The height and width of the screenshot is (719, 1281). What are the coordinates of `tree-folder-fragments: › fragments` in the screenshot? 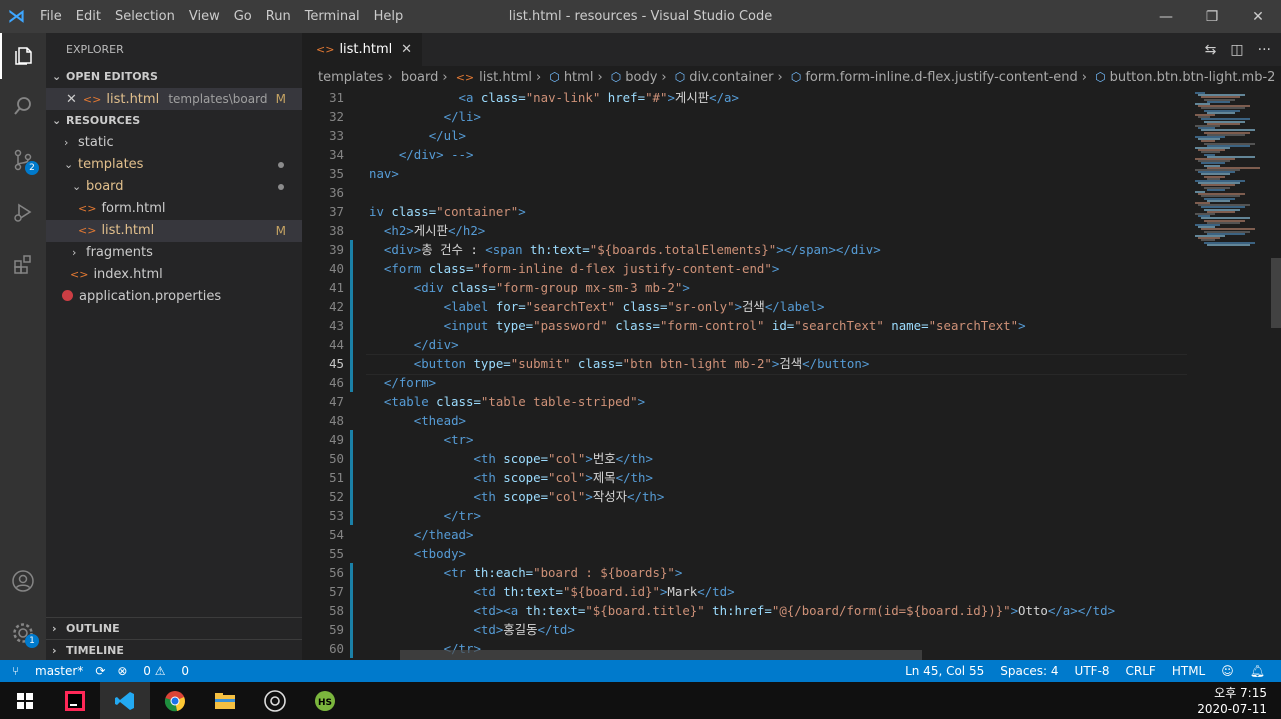 It's located at (174, 253).